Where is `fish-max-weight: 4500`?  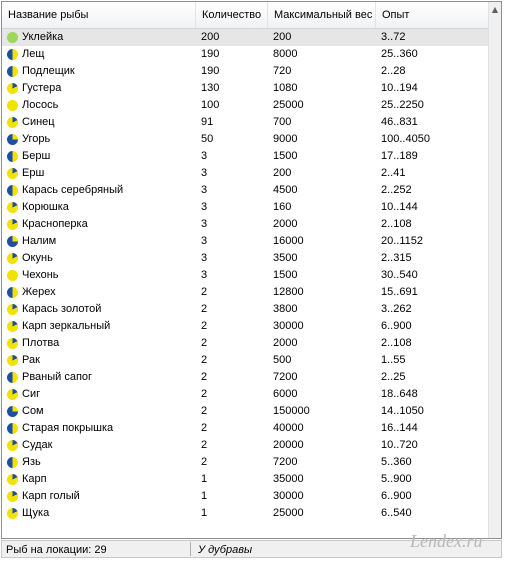
fish-max-weight: 4500 is located at coordinates (285, 190).